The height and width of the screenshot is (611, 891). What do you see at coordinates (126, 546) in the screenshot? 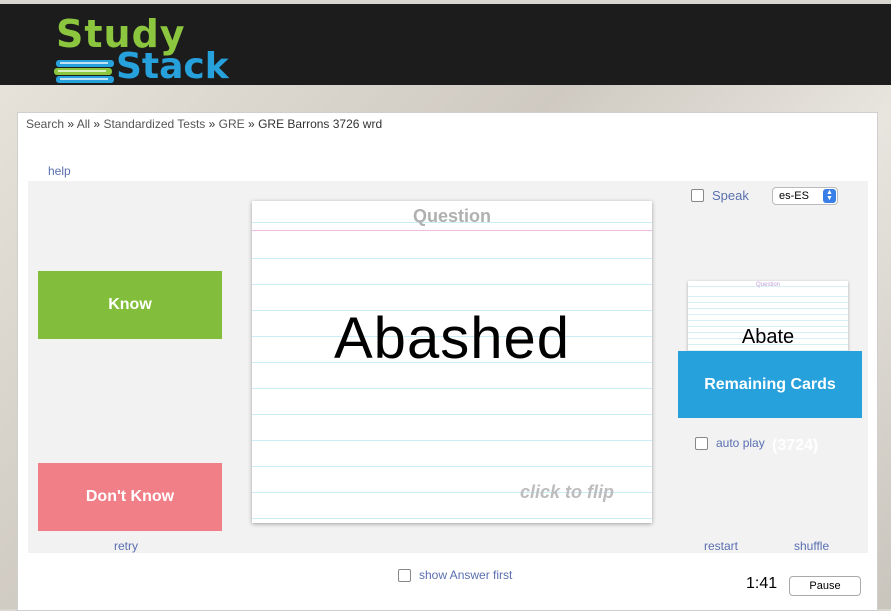
I see `retry-link: retry` at bounding box center [126, 546].